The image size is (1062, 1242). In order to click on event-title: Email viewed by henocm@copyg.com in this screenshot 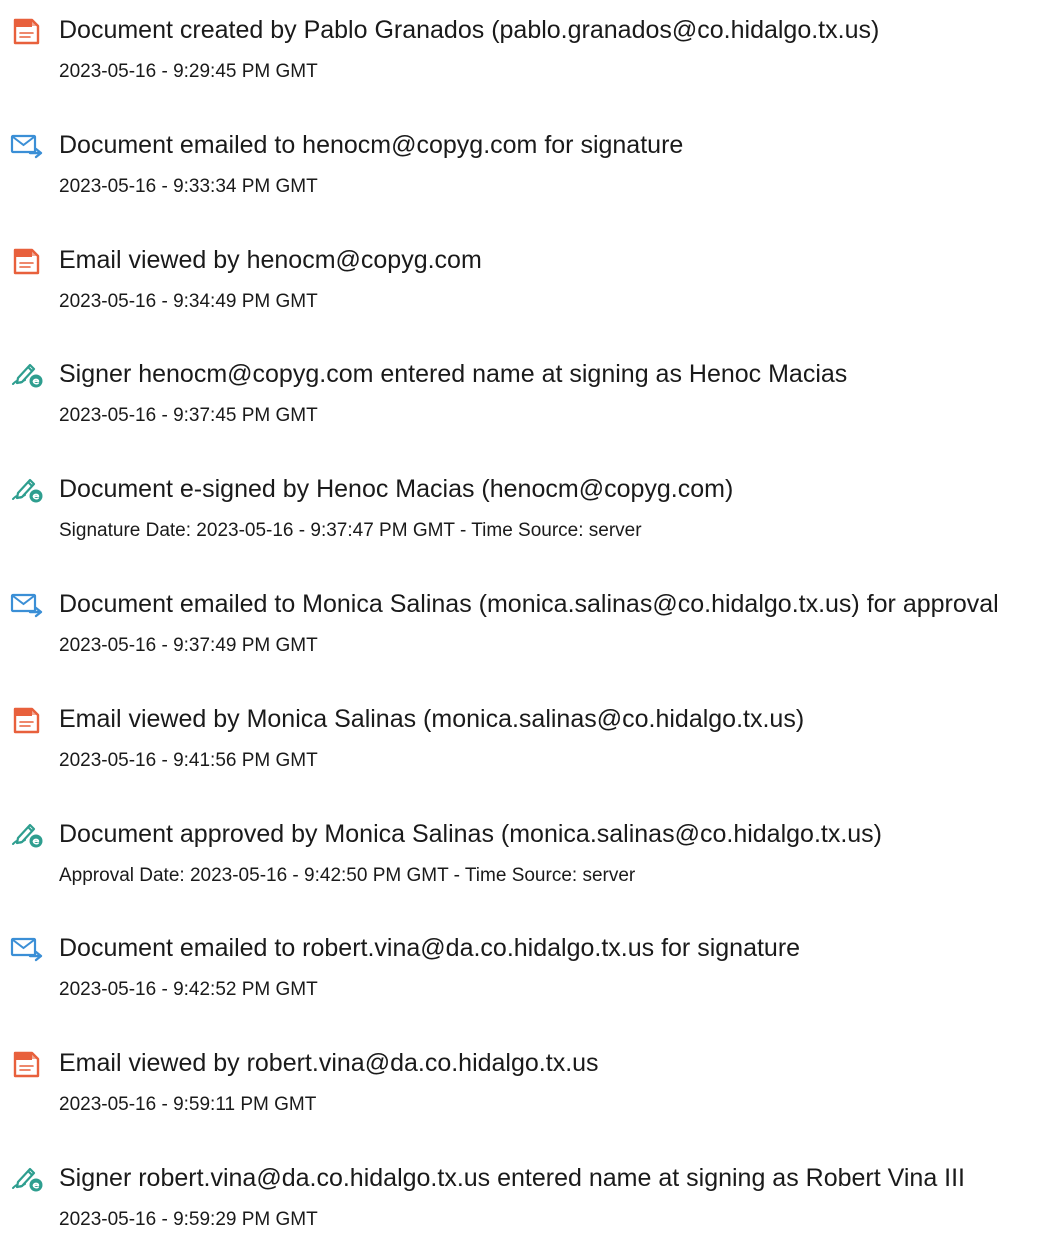, I will do `click(270, 260)`.